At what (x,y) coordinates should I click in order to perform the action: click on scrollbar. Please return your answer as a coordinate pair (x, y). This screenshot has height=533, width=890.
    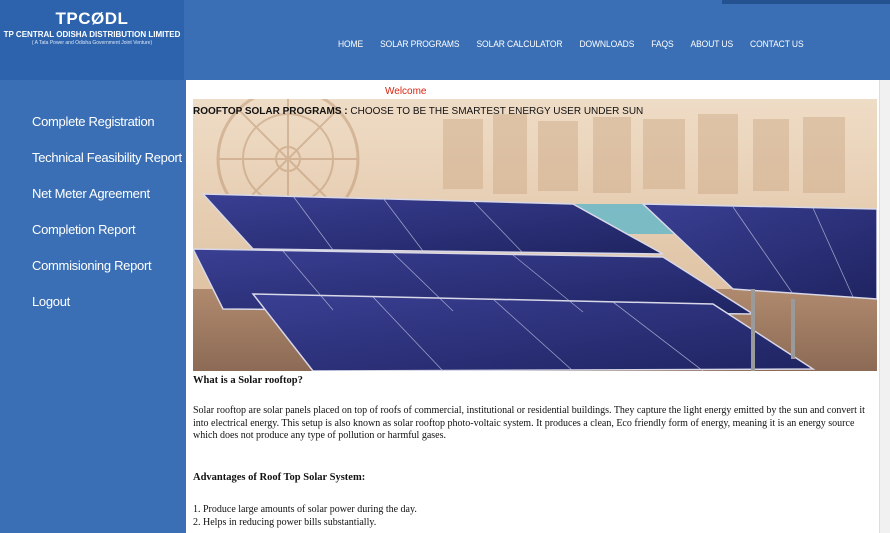
    Looking at the image, I should click on (884, 306).